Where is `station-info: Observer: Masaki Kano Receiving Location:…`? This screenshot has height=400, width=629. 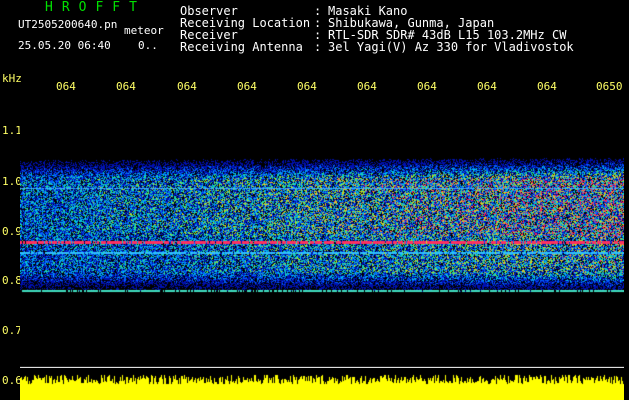 station-info: Observer: Masaki Kano Receiving Location:… is located at coordinates (377, 29).